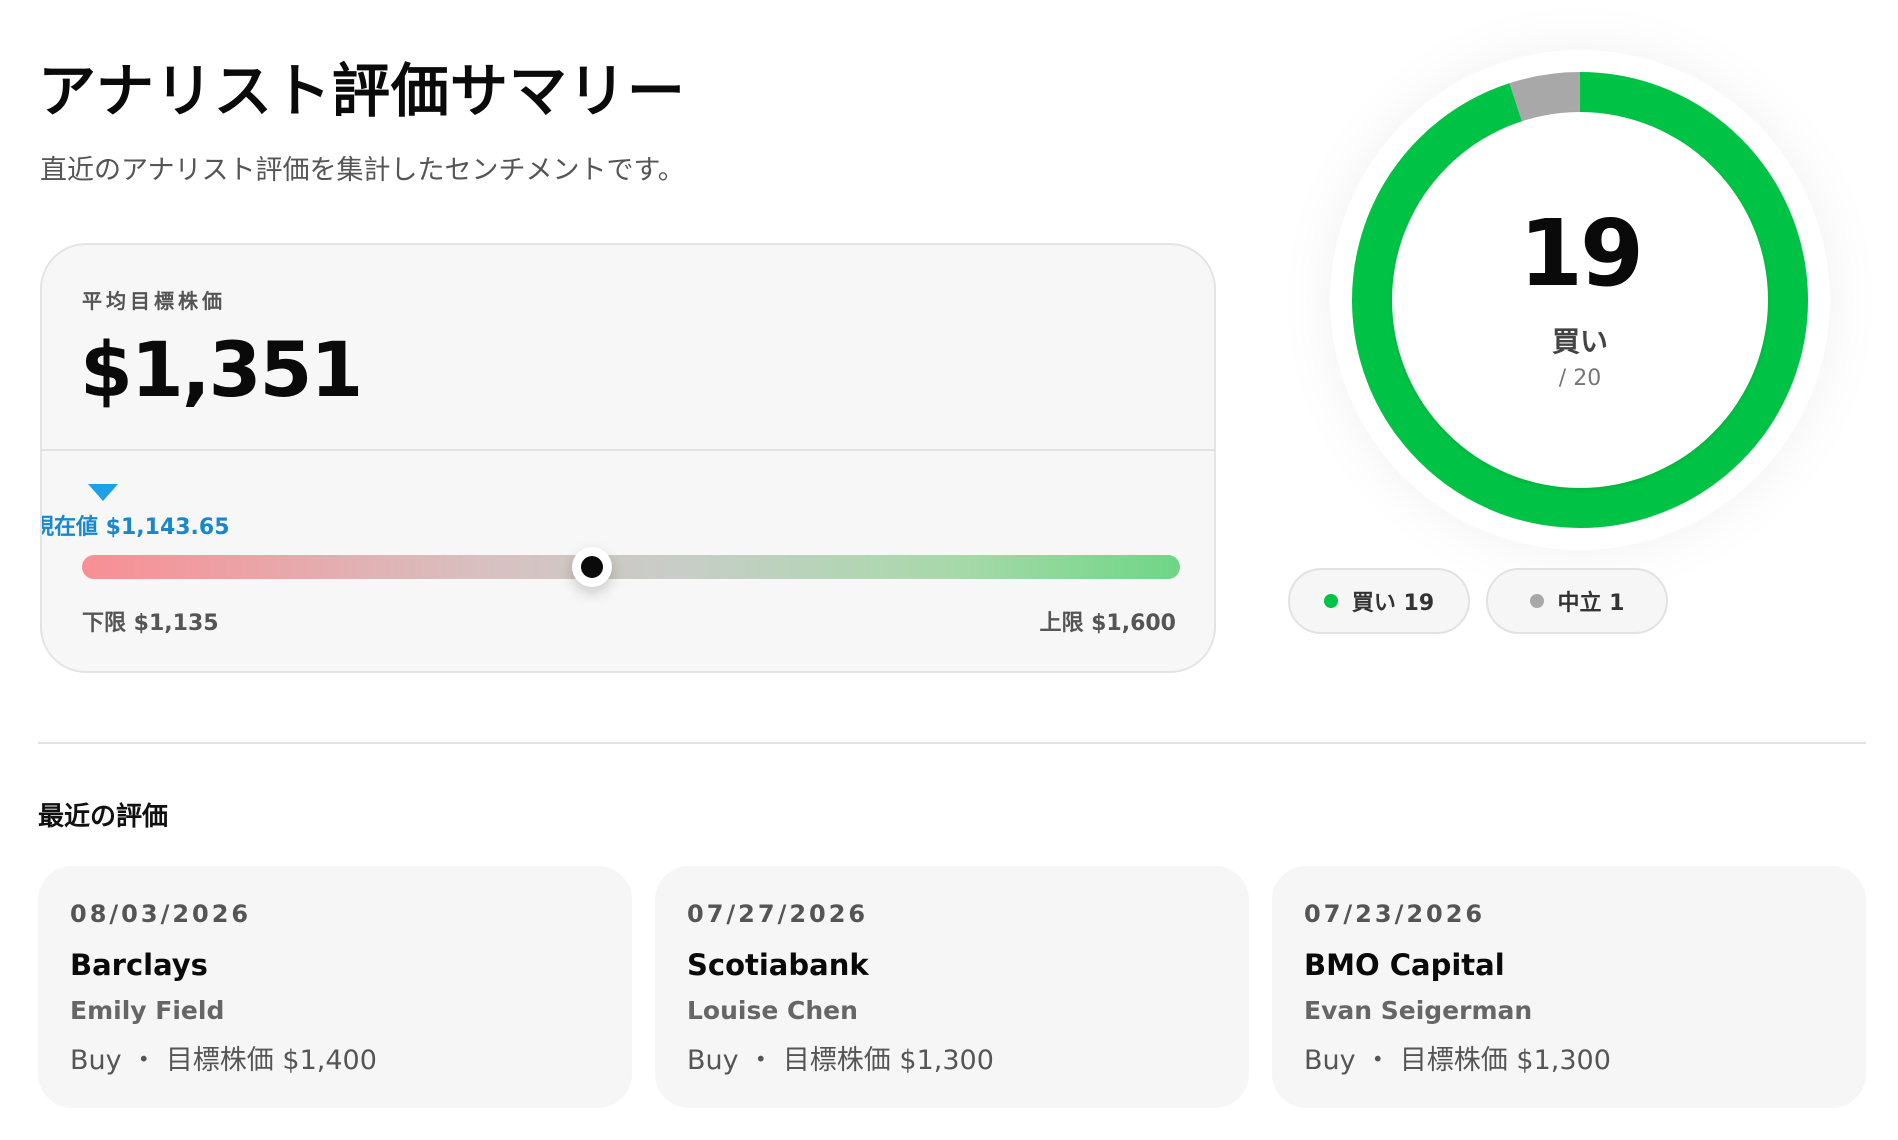 This screenshot has width=1898, height=1140. I want to click on price-range-track, so click(631, 567).